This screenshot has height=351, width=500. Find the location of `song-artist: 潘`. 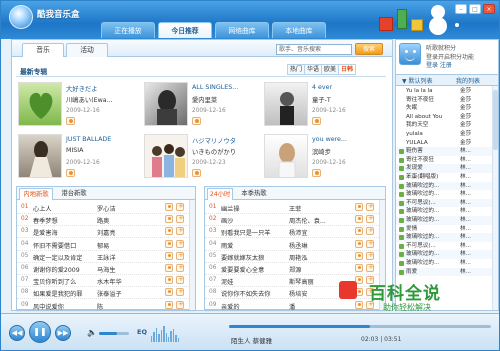

song-artist: 潘 is located at coordinates (292, 306).